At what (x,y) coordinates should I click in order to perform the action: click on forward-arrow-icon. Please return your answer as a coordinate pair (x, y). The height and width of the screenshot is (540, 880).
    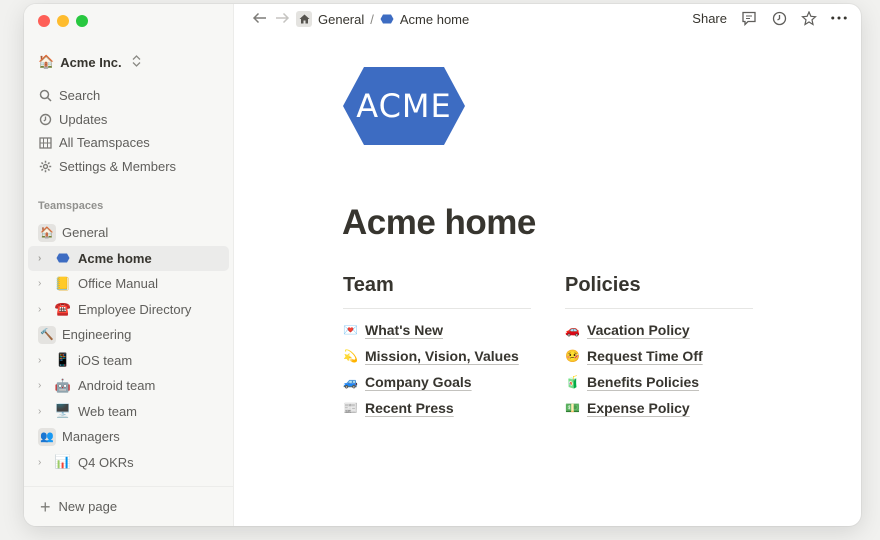
    Looking at the image, I should click on (282, 19).